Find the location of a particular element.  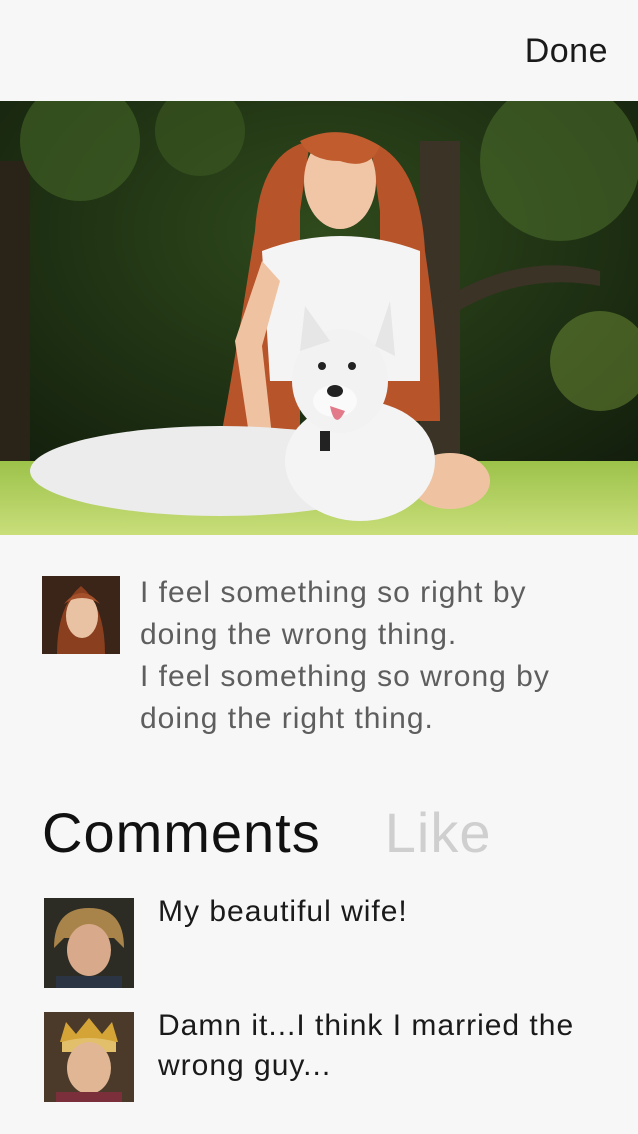

tab-comments: Comments is located at coordinates (181, 832).